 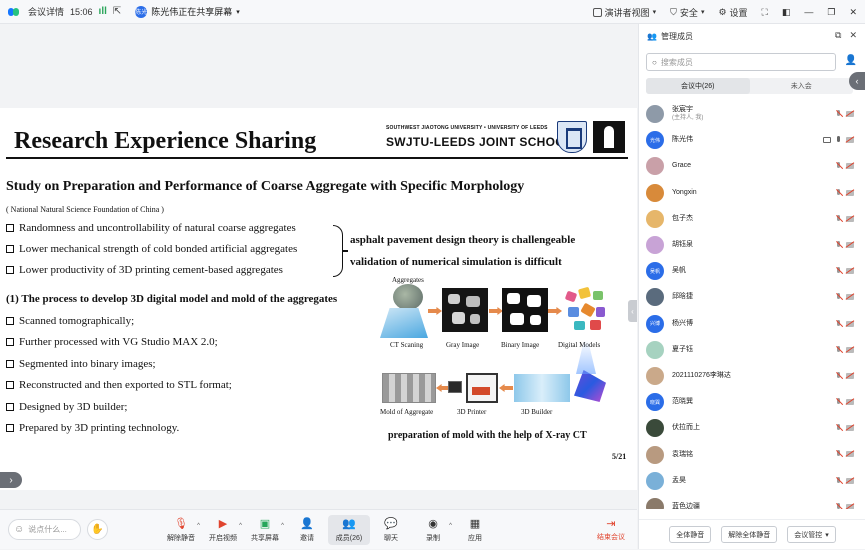 What do you see at coordinates (349, 530) in the screenshot?
I see `members-button: 👥 成员(26)` at bounding box center [349, 530].